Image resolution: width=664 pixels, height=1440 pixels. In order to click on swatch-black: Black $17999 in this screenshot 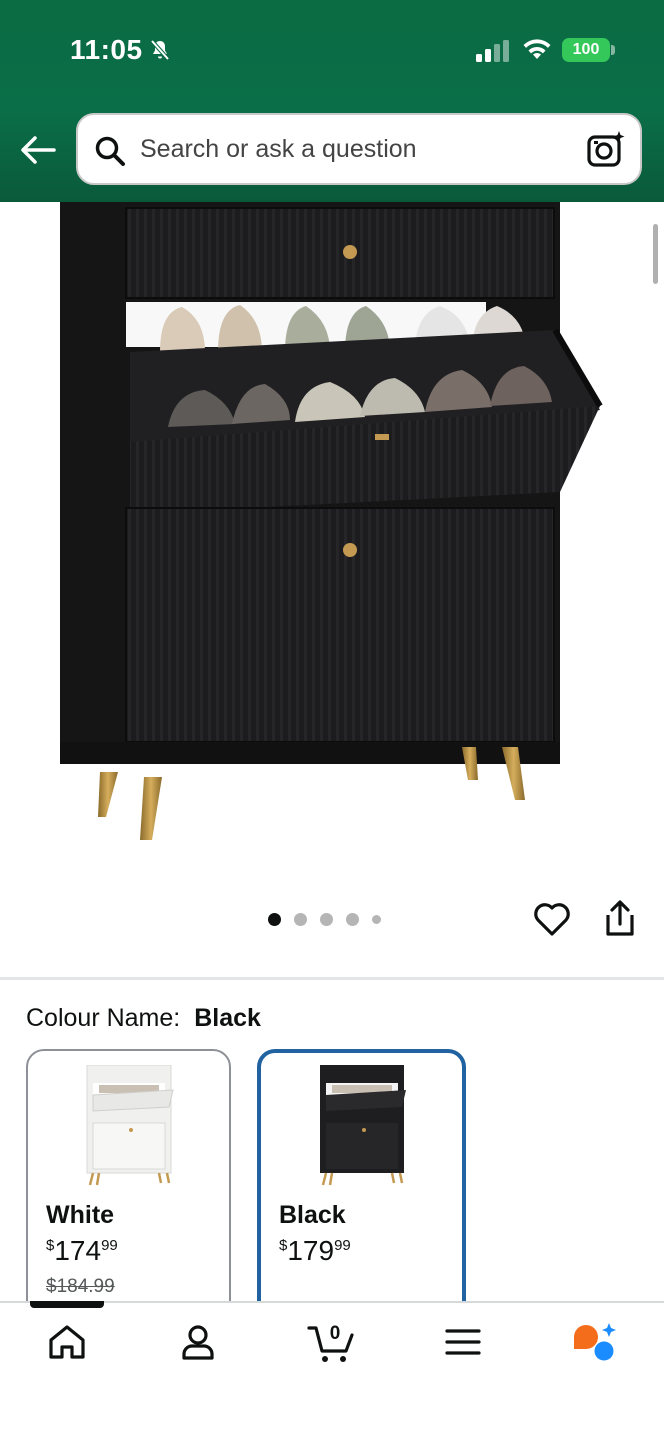, I will do `click(361, 1184)`.